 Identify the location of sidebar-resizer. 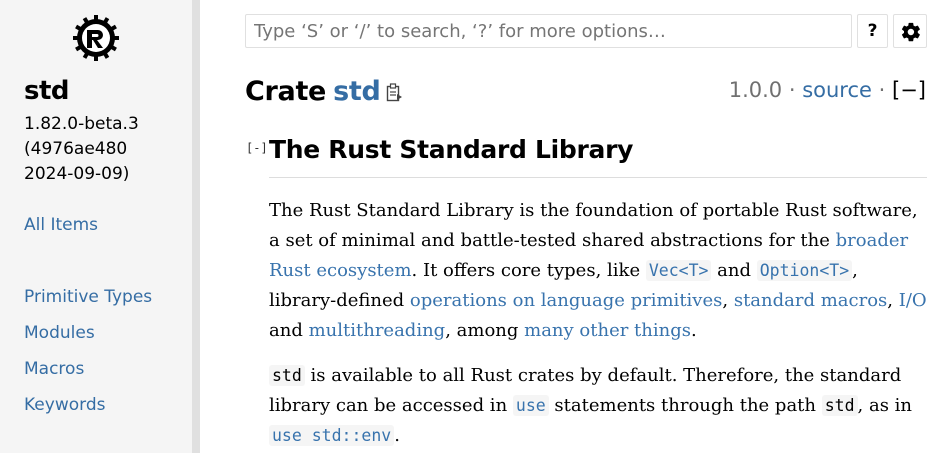
(196, 226).